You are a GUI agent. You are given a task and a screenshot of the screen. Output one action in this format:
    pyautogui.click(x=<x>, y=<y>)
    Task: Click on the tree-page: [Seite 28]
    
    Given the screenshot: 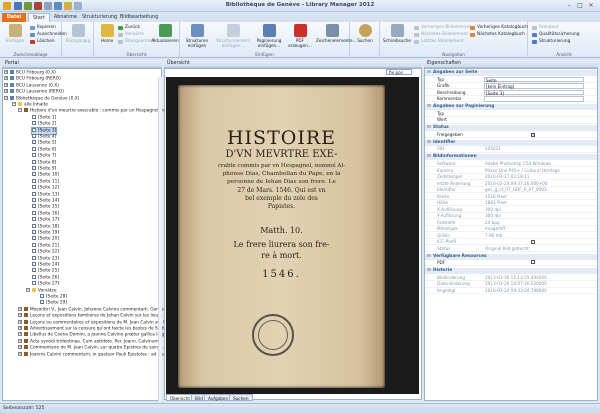 What is the action you would take?
    pyautogui.click(x=53, y=297)
    